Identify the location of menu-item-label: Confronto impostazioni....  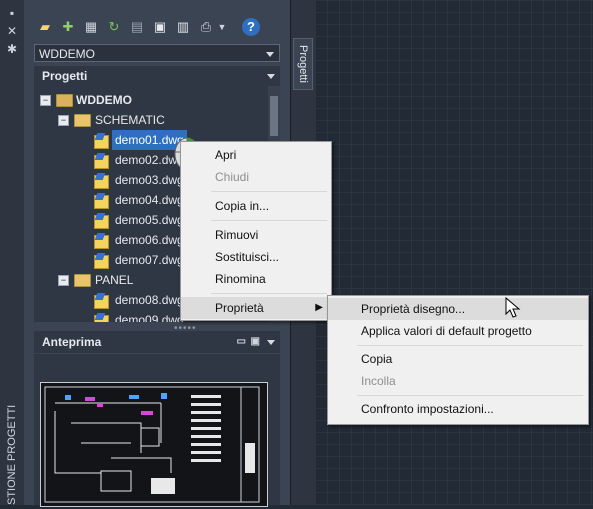
(427, 409).